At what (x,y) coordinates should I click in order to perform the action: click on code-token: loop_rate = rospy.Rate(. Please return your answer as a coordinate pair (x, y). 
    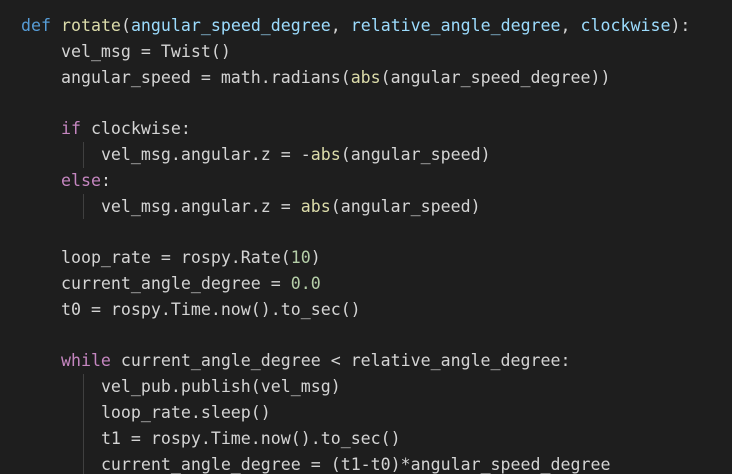
    Looking at the image, I should click on (175, 258).